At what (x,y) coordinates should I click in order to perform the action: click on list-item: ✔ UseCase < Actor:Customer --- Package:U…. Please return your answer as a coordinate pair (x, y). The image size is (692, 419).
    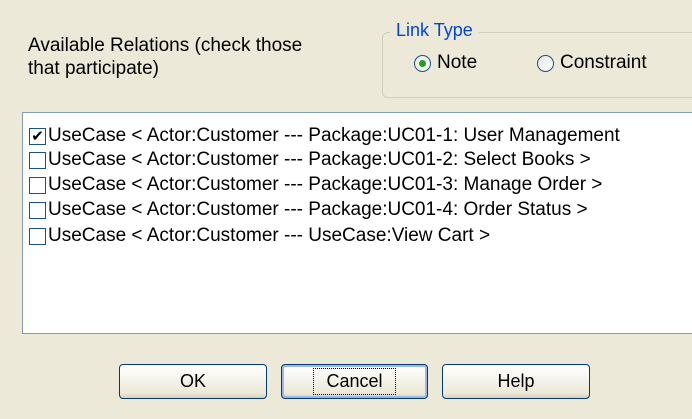
    Looking at the image, I should click on (324, 136).